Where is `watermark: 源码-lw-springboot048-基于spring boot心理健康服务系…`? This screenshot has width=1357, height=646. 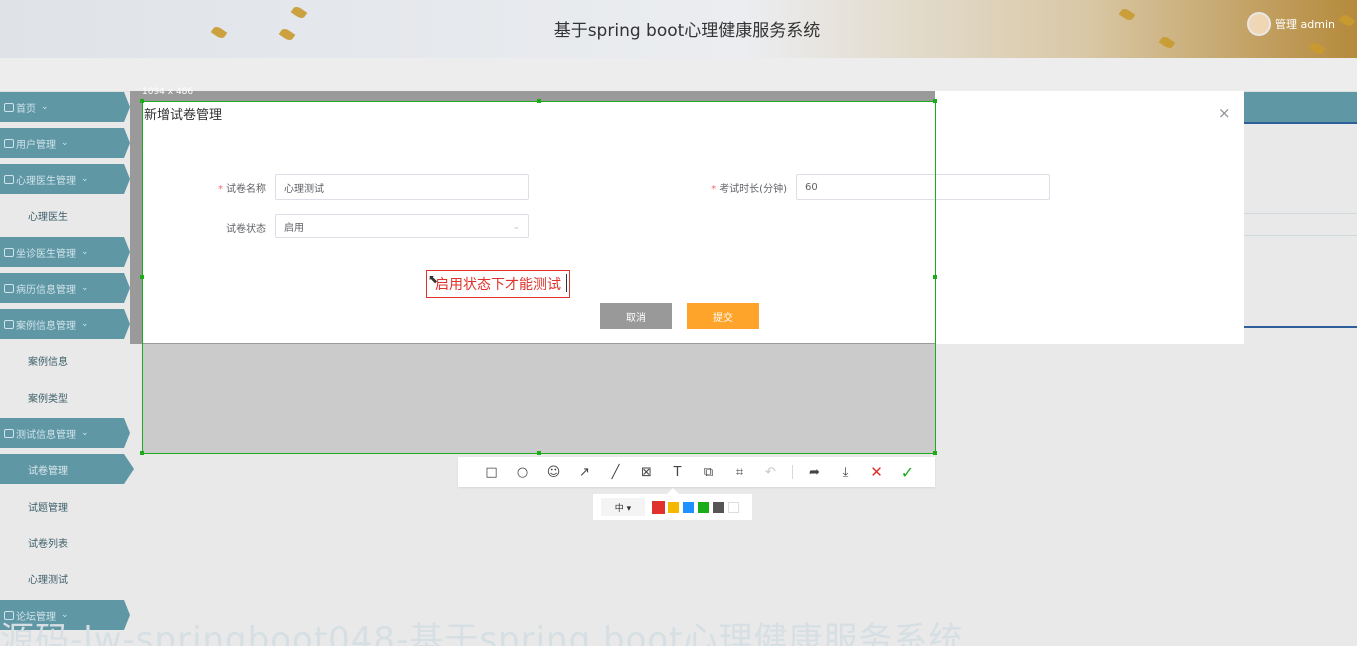
watermark: 源码-lw-springboot048-基于spring boot心理健康服务系… is located at coordinates (482, 633).